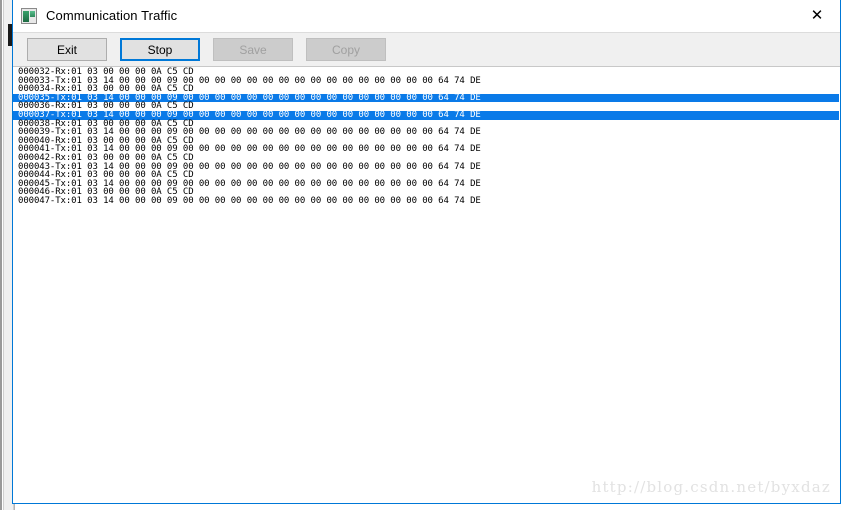  I want to click on window-title: Communication Traffic, so click(112, 15).